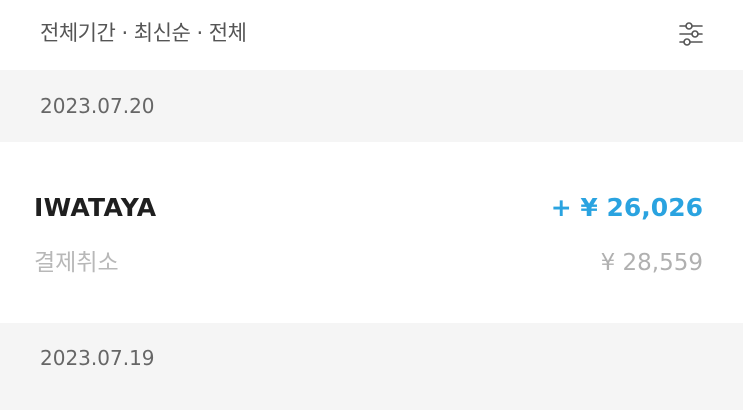 This screenshot has height=410, width=743. I want to click on merchant-name: IWATAYA, so click(95, 207).